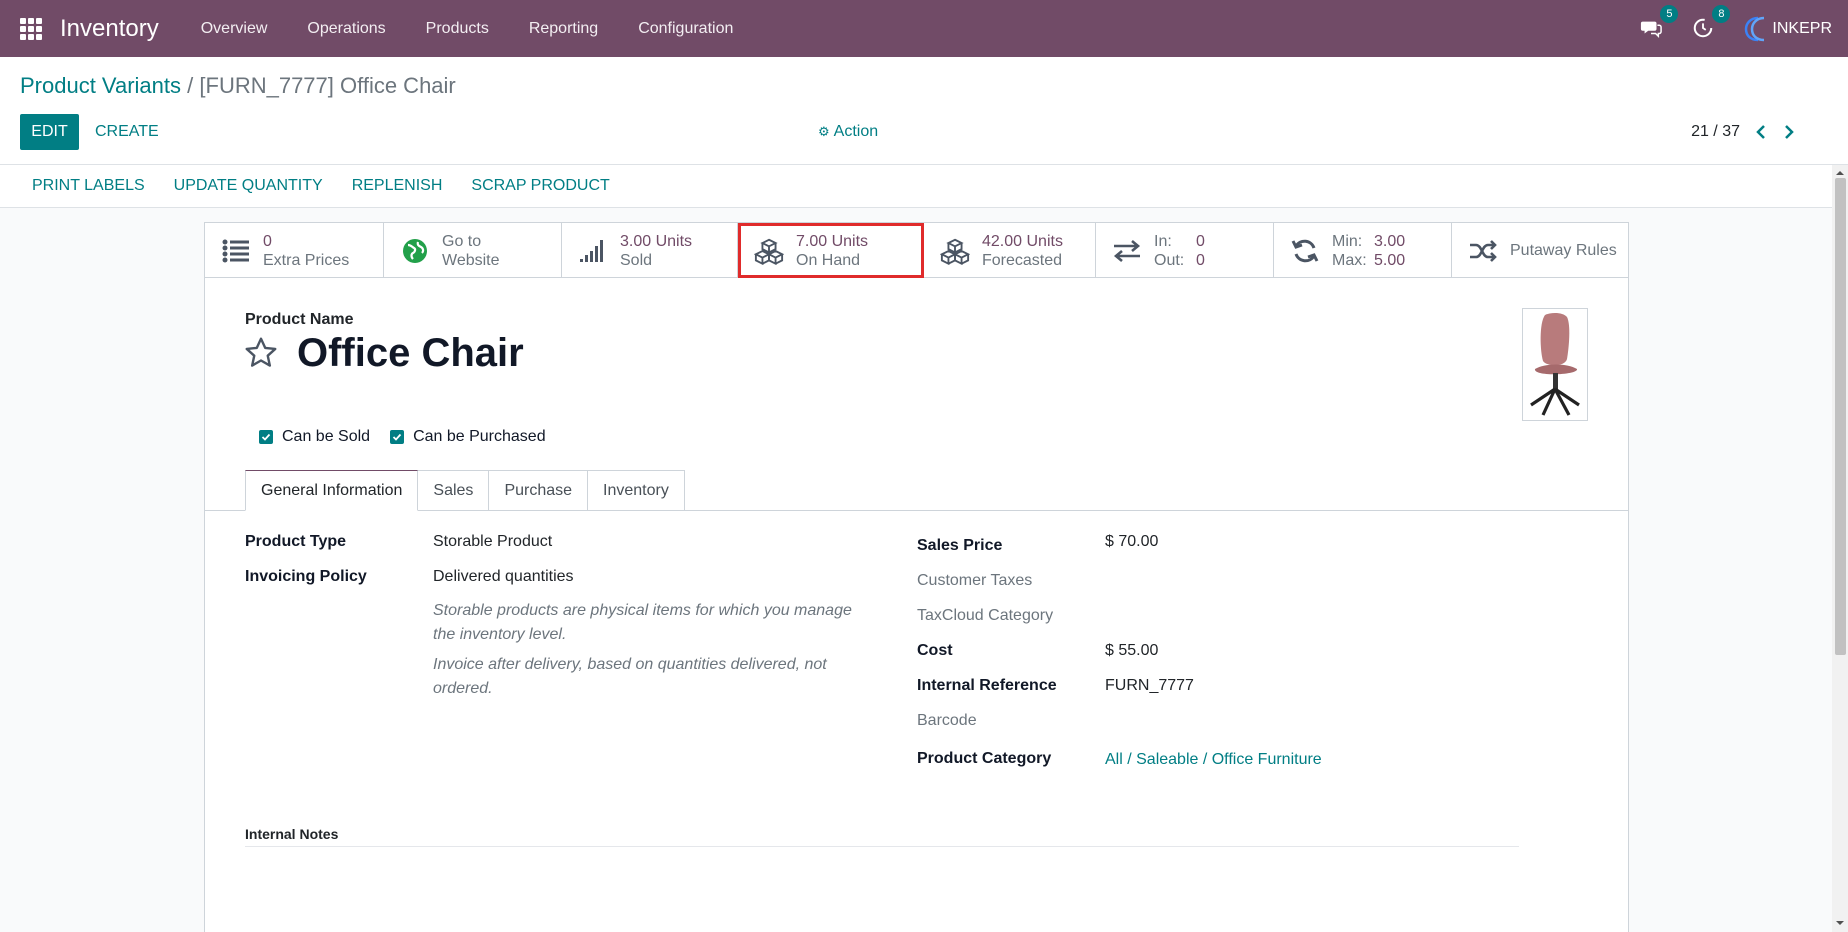 The width and height of the screenshot is (1848, 932). What do you see at coordinates (1305, 251) in the screenshot?
I see `refresh-icon` at bounding box center [1305, 251].